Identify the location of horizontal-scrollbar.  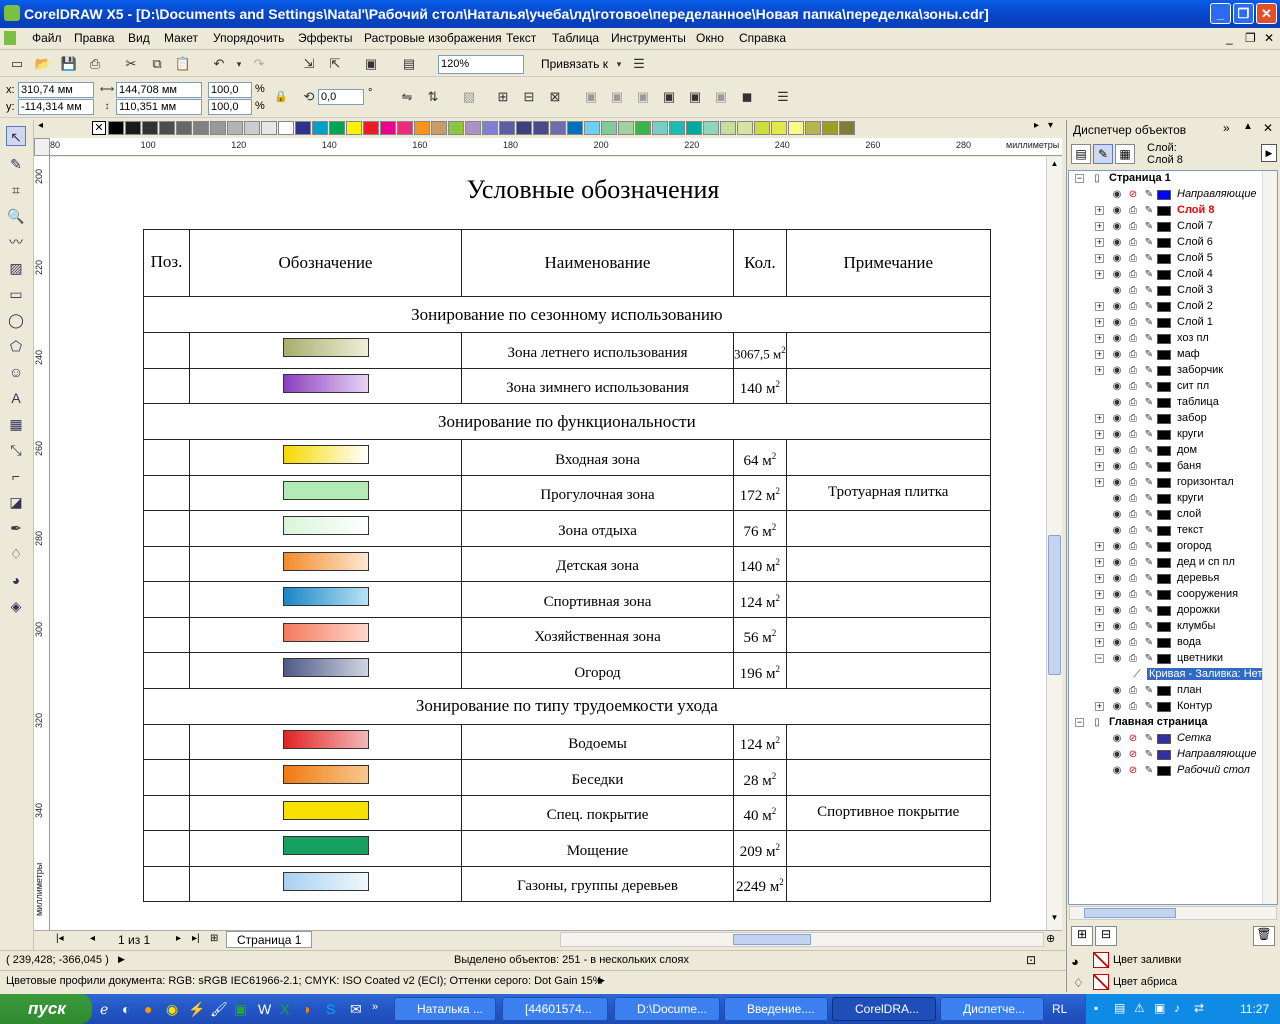
(802, 939).